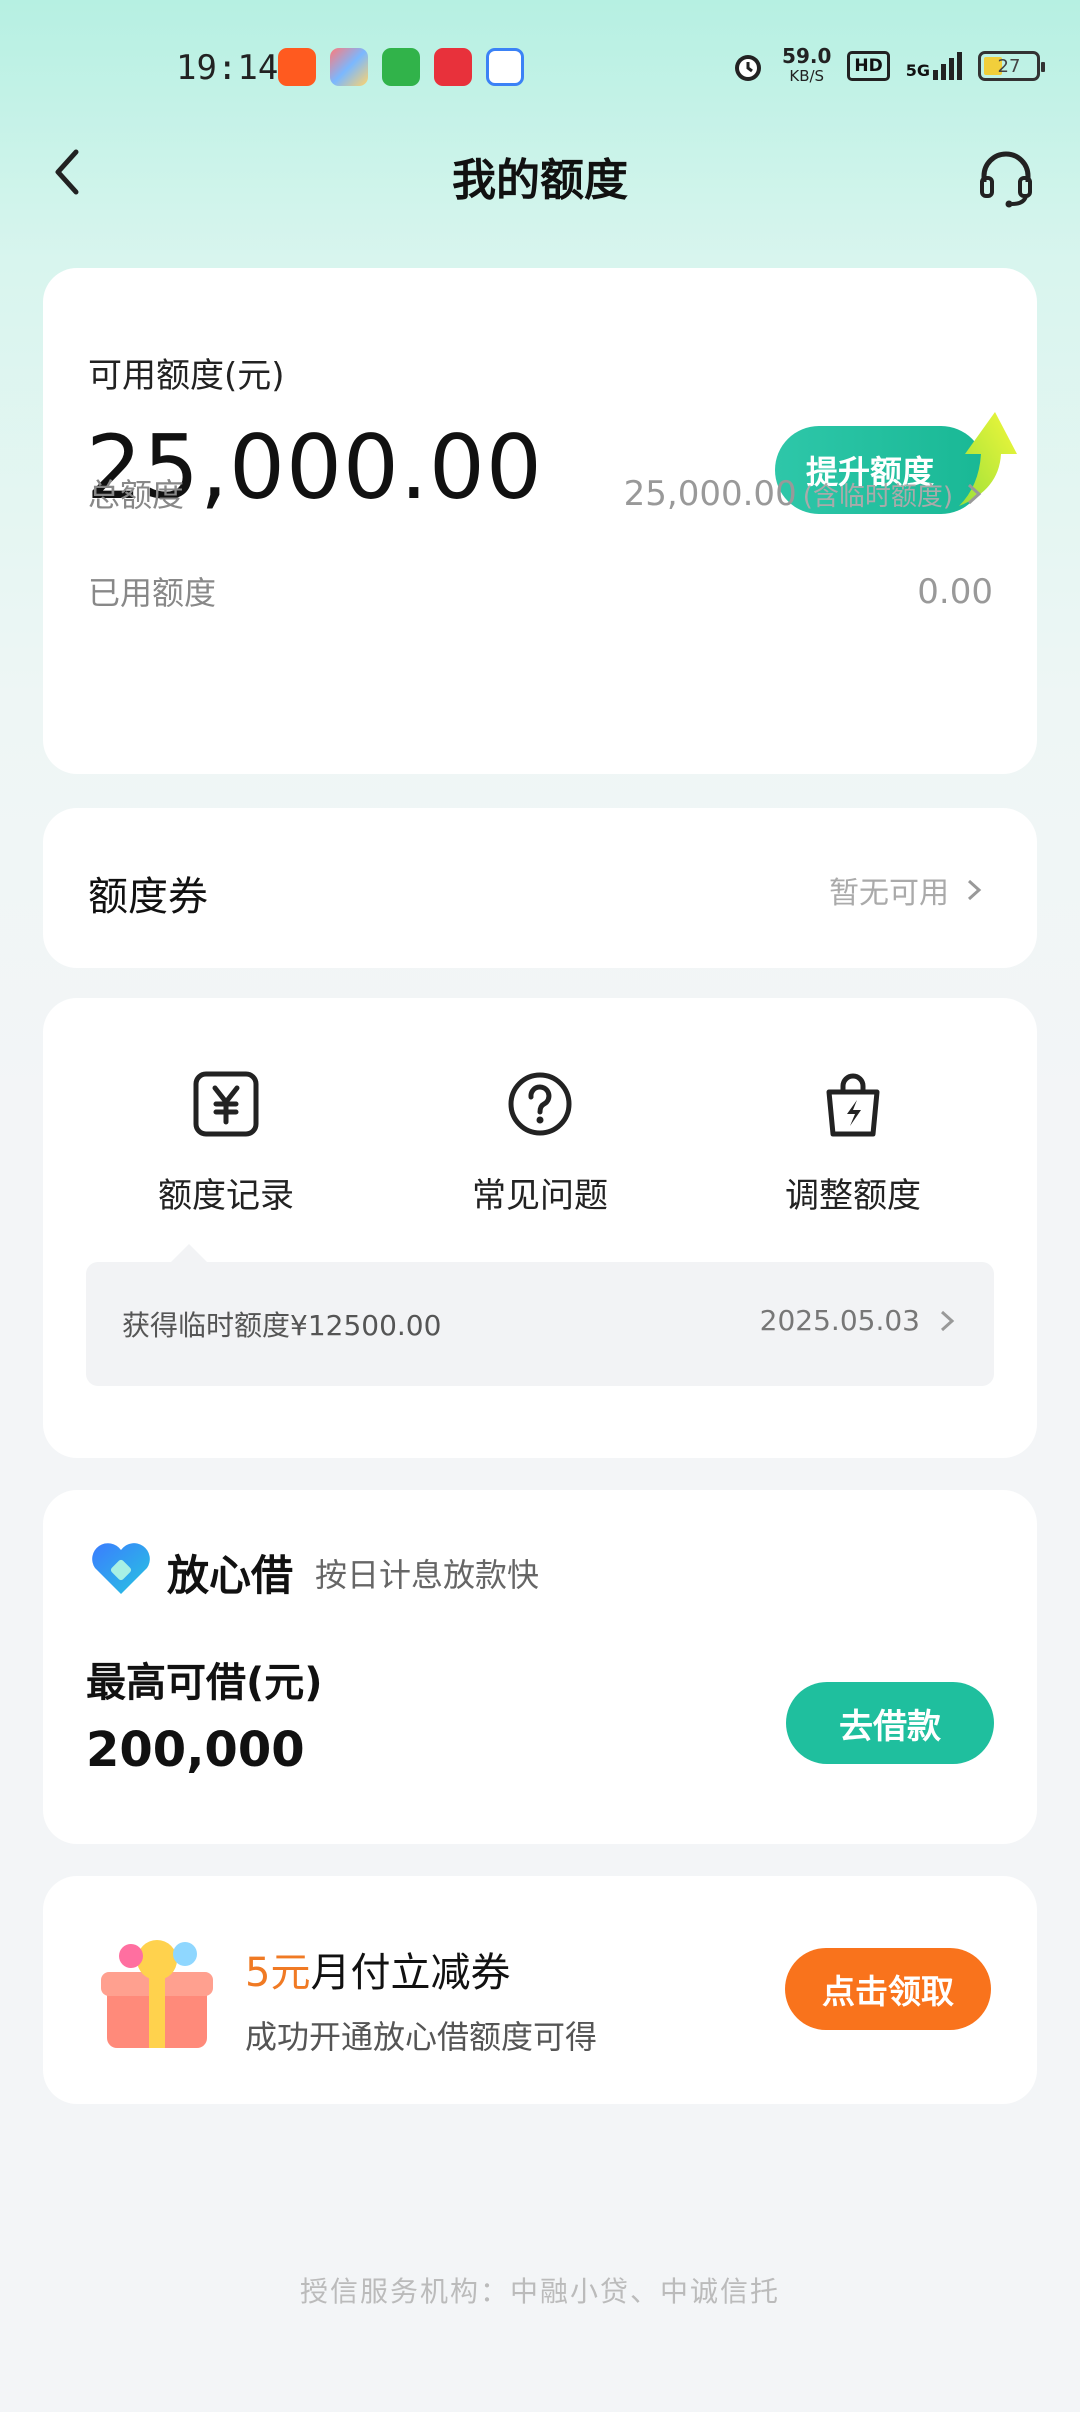 The image size is (1080, 2412). I want to click on photos-app-icon, so click(349, 67).